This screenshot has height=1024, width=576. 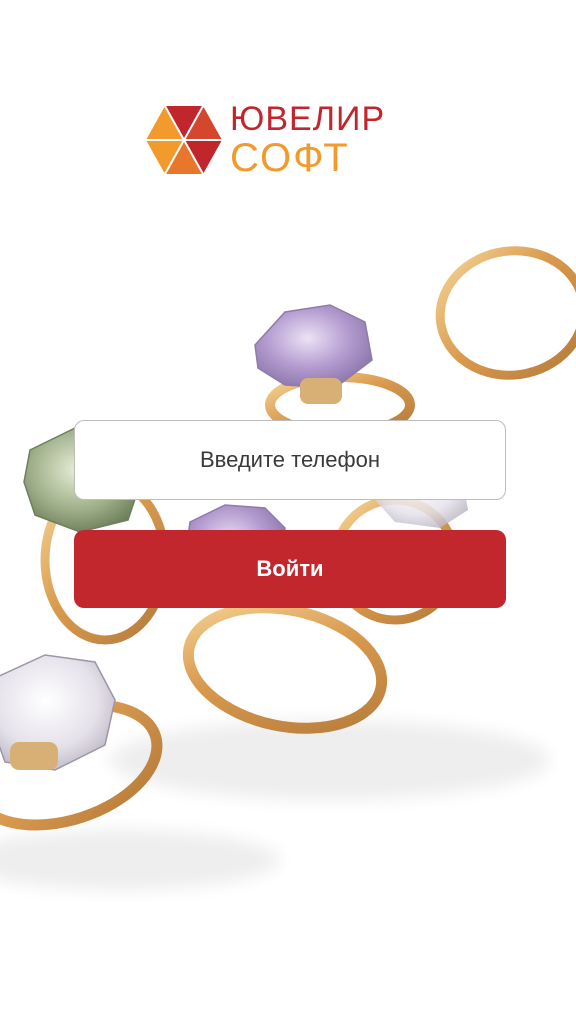 What do you see at coordinates (308, 119) in the screenshot?
I see `brand-name-line1: ЮВЕЛИР` at bounding box center [308, 119].